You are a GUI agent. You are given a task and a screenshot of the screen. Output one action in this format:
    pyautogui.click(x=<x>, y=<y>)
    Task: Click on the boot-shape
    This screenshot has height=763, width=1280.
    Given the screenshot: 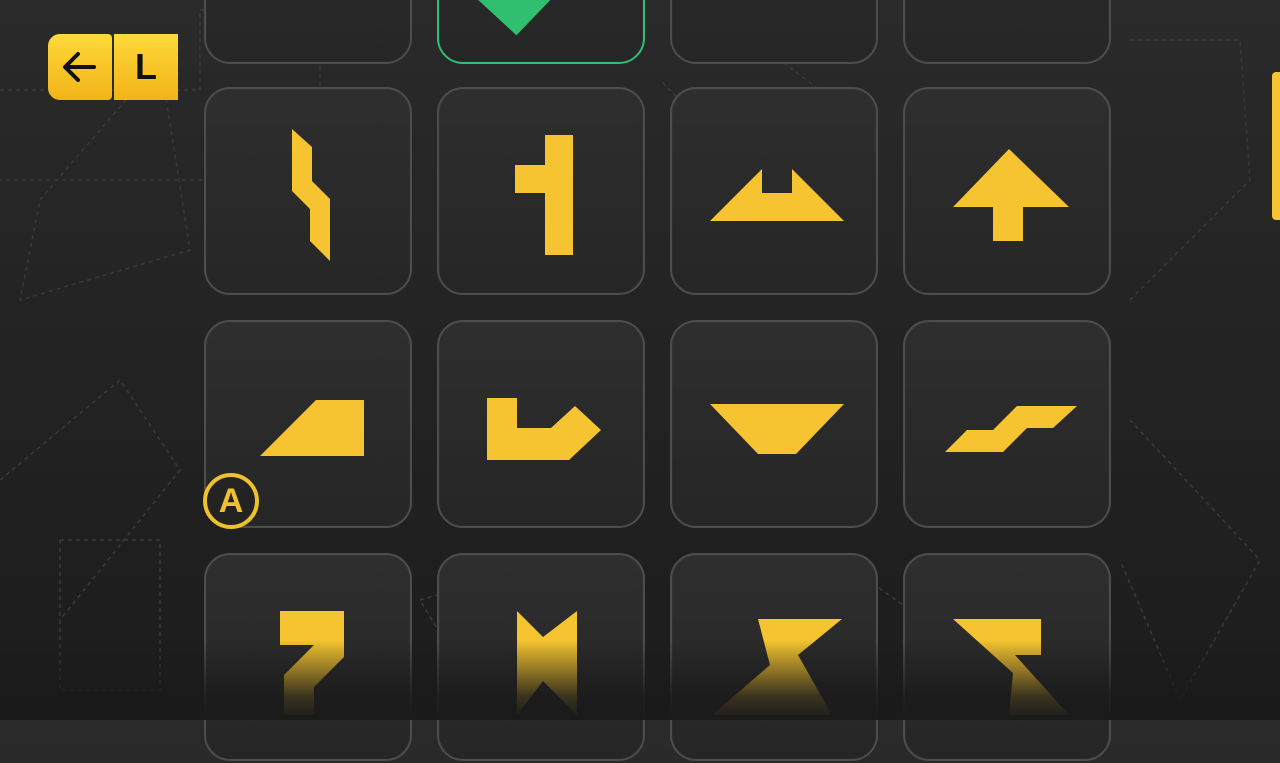 What is the action you would take?
    pyautogui.click(x=544, y=429)
    